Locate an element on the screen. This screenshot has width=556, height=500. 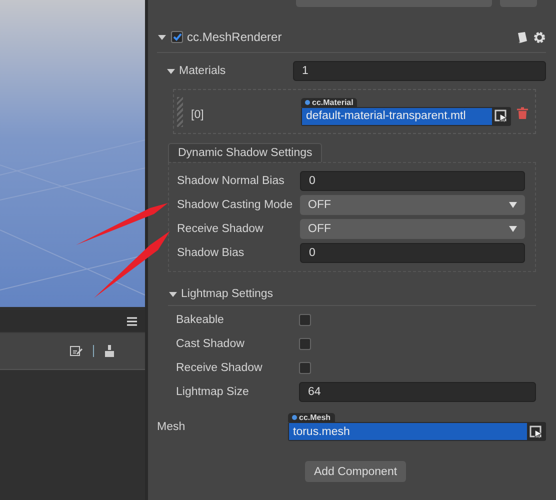
number-field: 64 is located at coordinates (417, 392).